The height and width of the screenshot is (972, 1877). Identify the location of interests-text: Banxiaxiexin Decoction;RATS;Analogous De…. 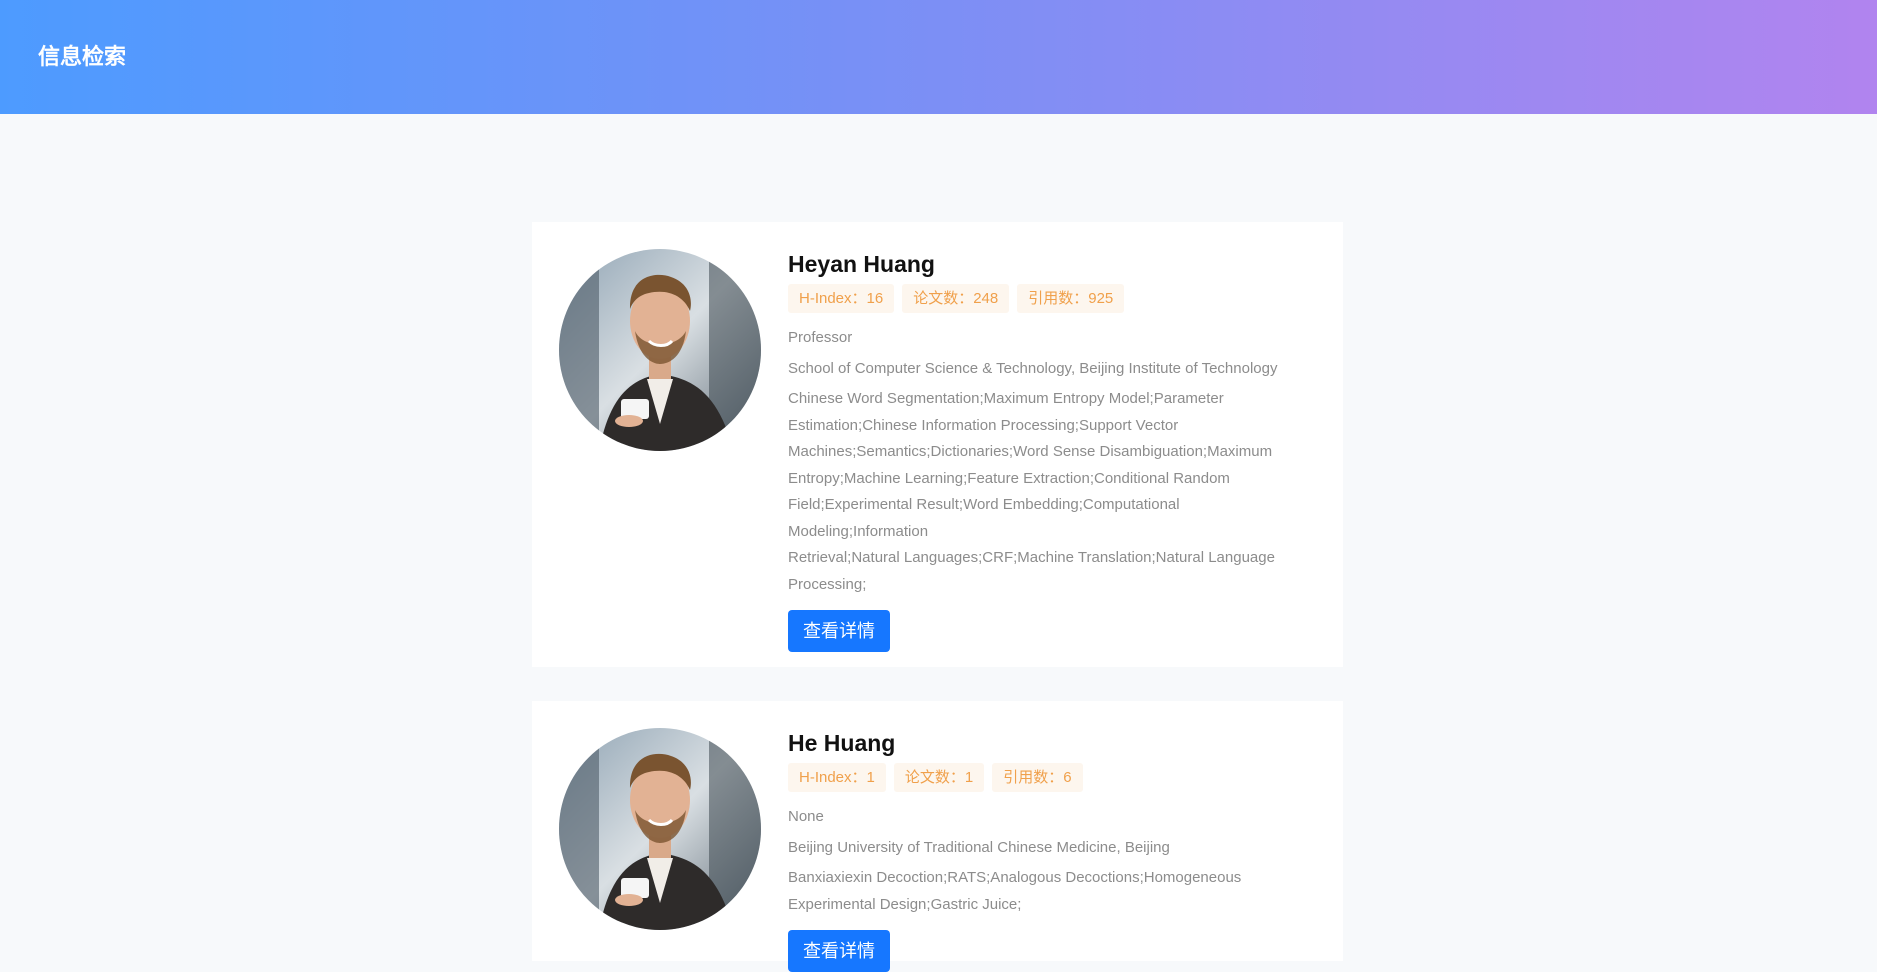
(1053, 891).